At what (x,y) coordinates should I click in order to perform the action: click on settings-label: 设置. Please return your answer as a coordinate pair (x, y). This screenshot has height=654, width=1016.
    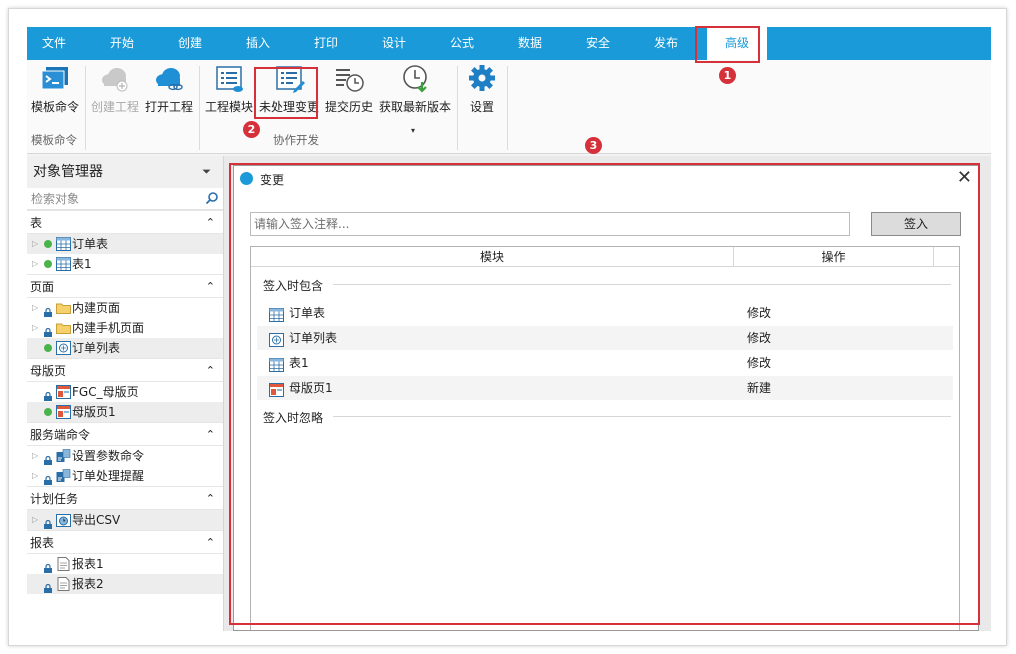
    Looking at the image, I should click on (481, 107).